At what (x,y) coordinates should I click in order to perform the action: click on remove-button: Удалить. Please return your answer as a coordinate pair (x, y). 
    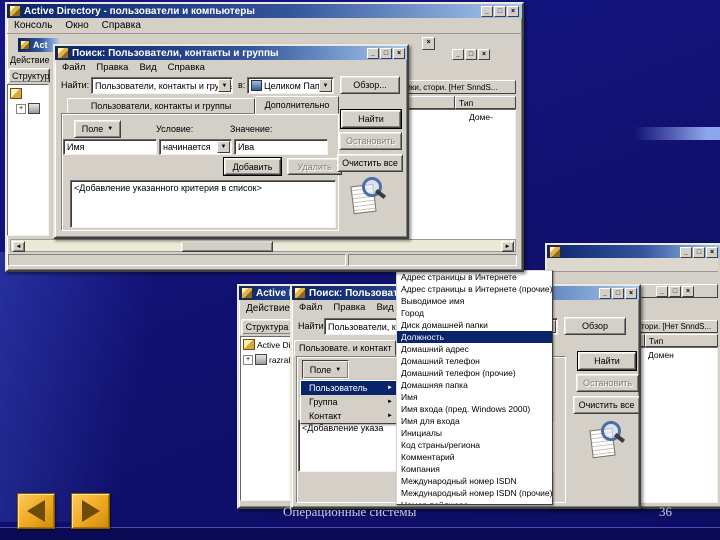
    Looking at the image, I should click on (314, 166).